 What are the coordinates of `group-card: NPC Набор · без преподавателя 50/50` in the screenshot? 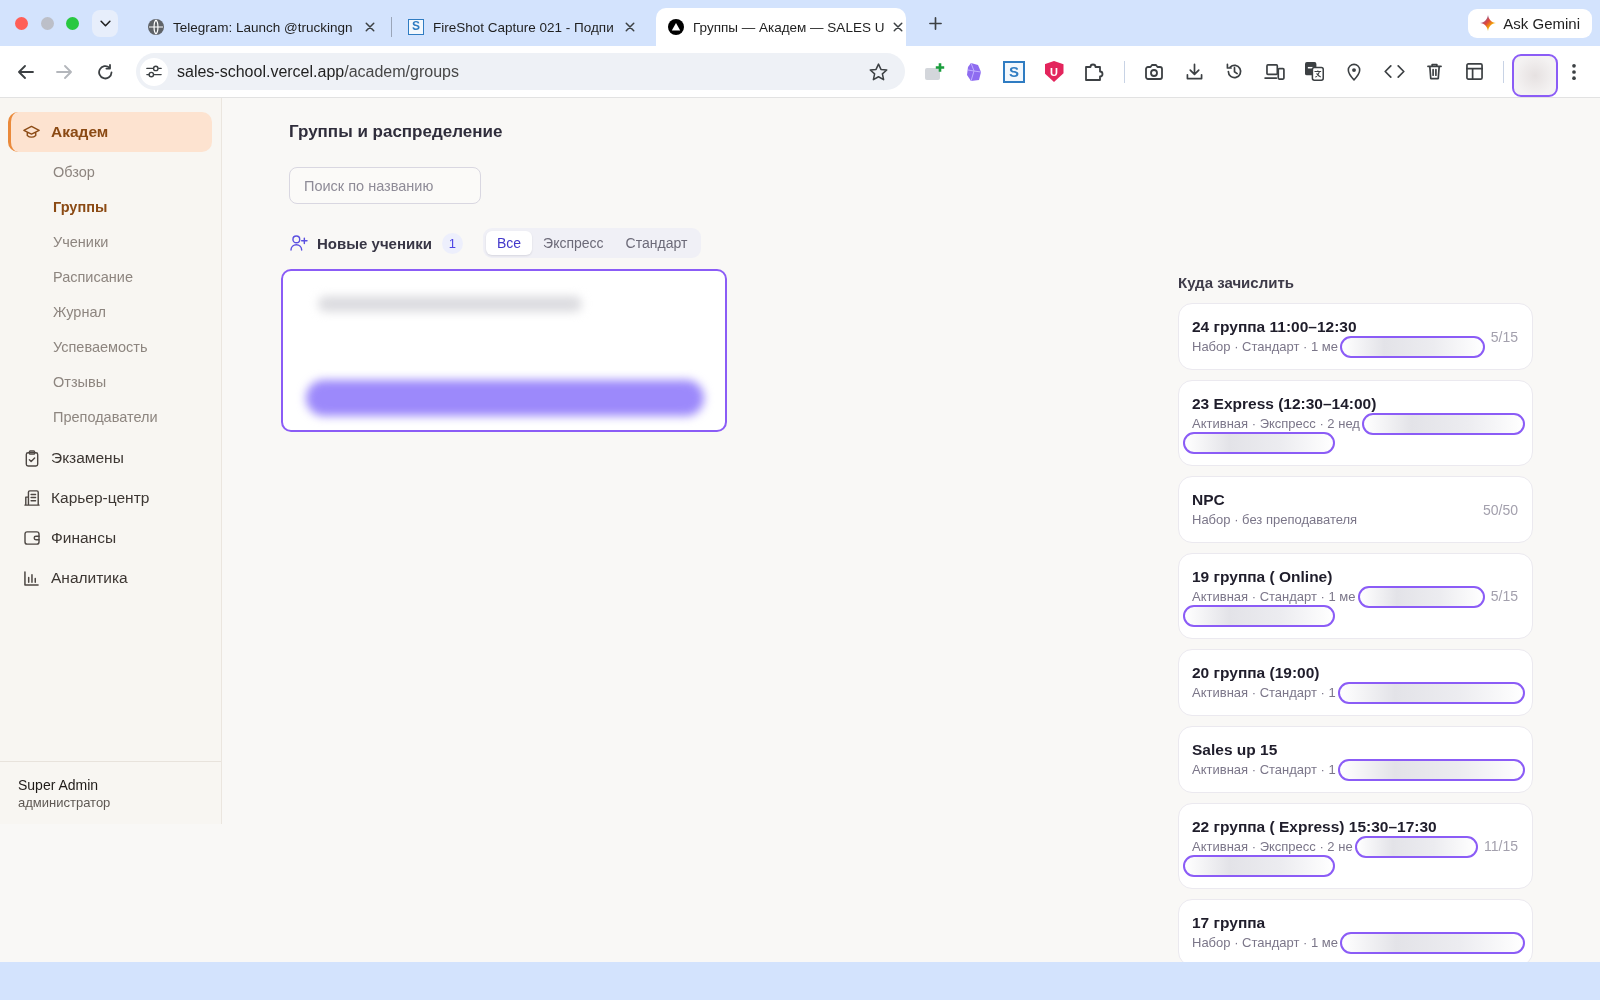 It's located at (1355, 509).